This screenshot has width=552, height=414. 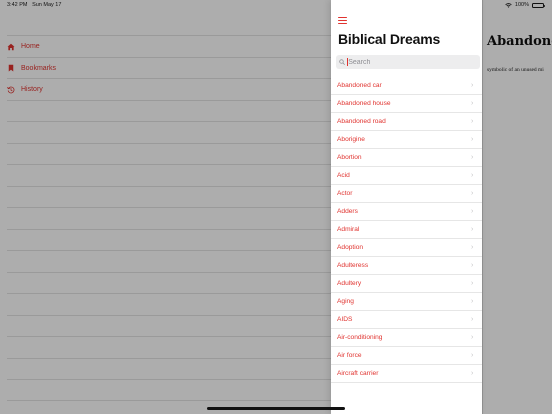 What do you see at coordinates (361, 121) in the screenshot?
I see `list-item-label: Abandoned road` at bounding box center [361, 121].